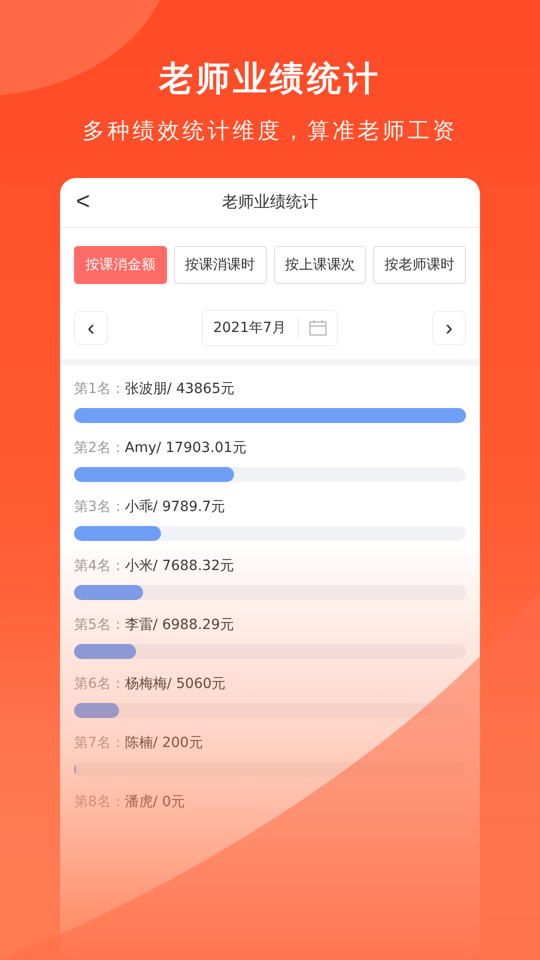  I want to click on filter-tab: 按老师课时, so click(419, 265).